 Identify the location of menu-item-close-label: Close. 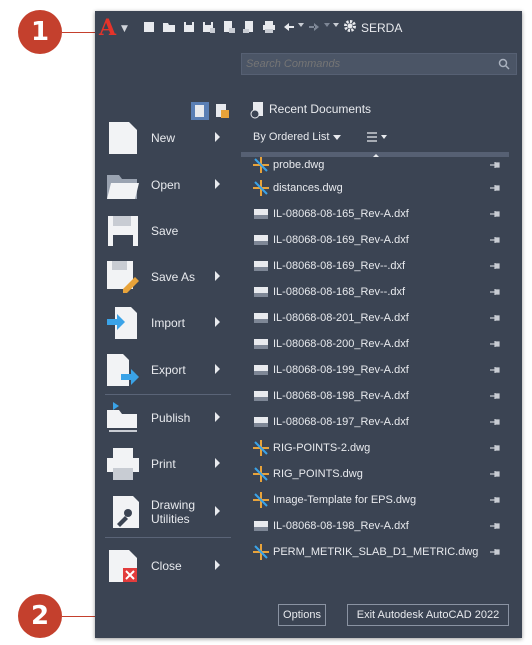
(166, 566).